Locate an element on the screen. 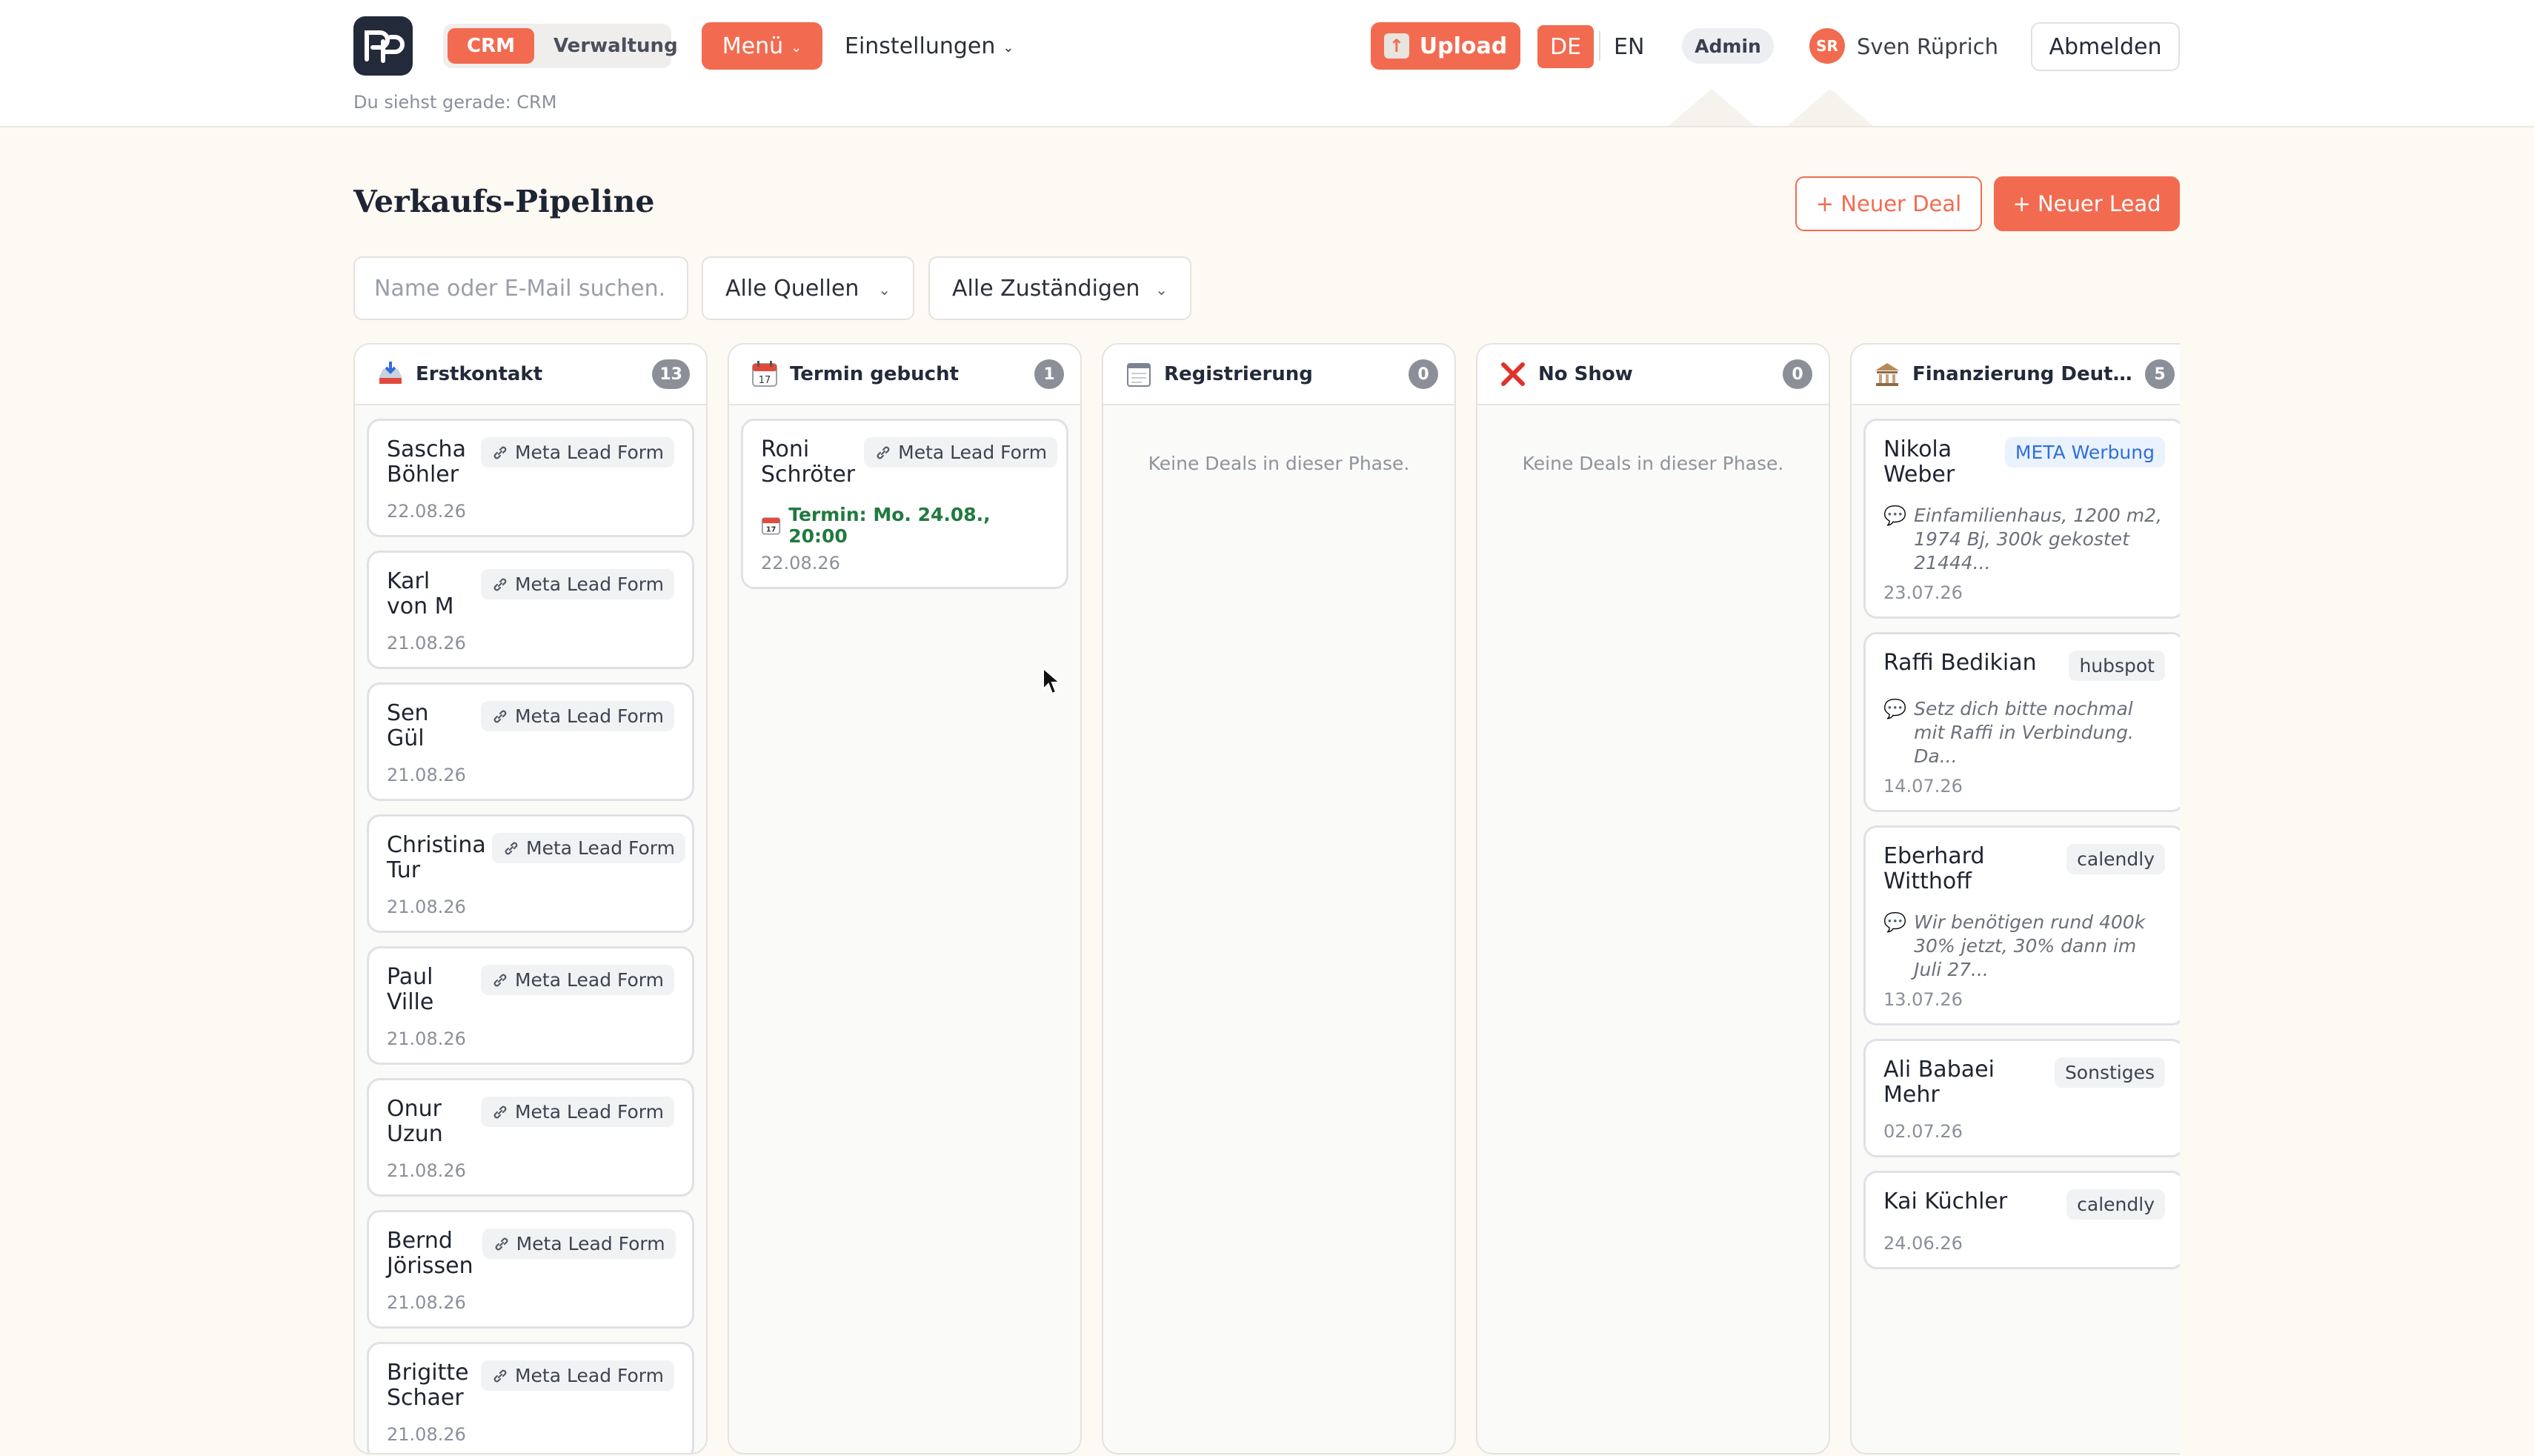  red-x-icon is located at coordinates (1513, 374).